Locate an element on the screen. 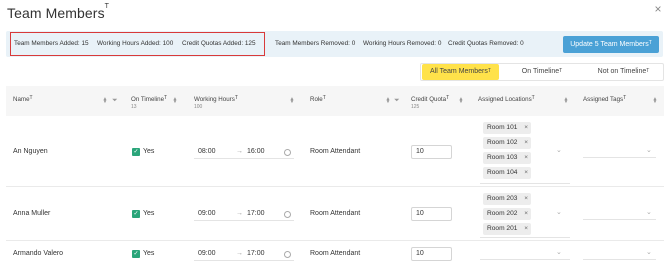 The image size is (670, 265). location-chip-label: Room 103 is located at coordinates (502, 157).